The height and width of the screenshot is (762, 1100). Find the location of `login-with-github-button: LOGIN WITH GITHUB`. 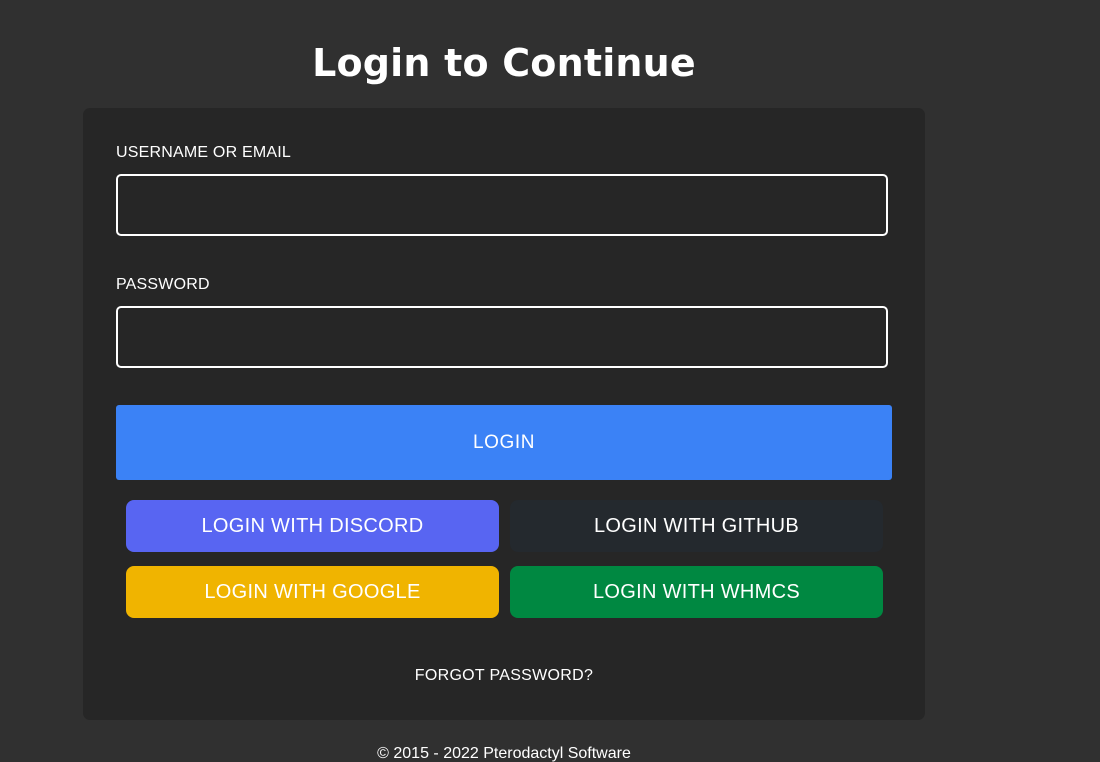

login-with-github-button: LOGIN WITH GITHUB is located at coordinates (696, 526).